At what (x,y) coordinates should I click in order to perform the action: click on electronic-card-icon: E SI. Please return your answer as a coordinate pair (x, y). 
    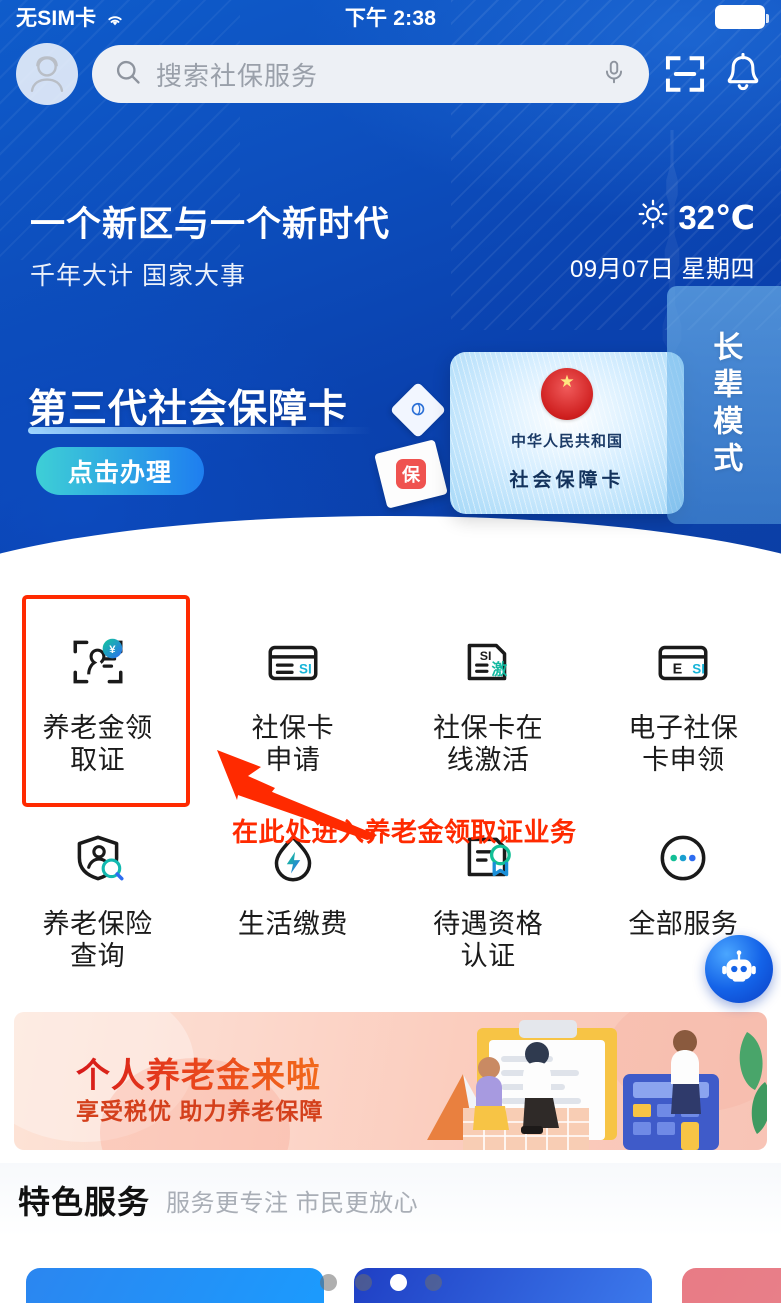
    Looking at the image, I should click on (683, 662).